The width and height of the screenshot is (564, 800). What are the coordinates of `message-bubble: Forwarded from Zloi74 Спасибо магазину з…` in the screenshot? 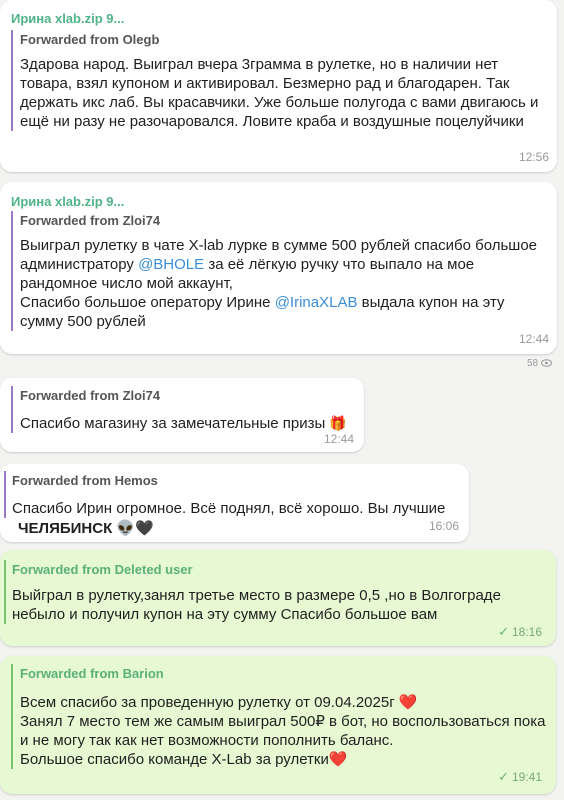 It's located at (182, 415).